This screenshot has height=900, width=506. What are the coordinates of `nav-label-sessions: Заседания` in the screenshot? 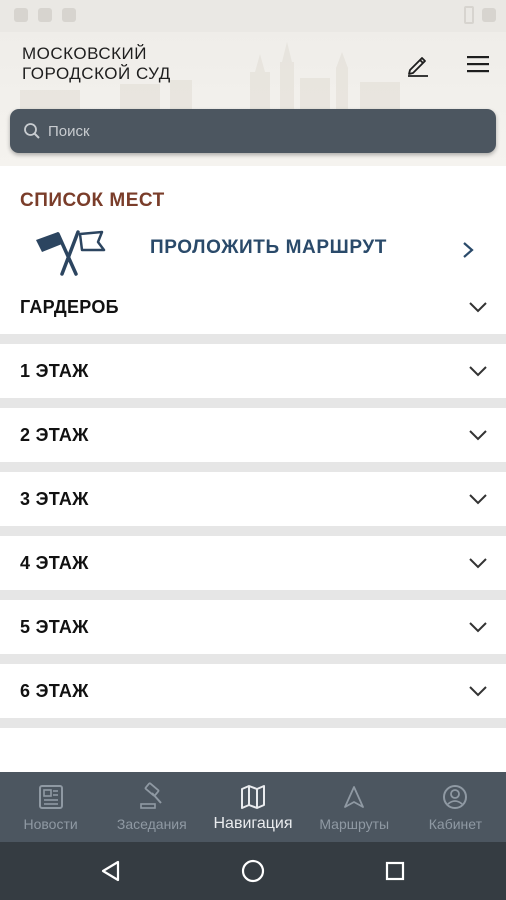 It's located at (151, 824).